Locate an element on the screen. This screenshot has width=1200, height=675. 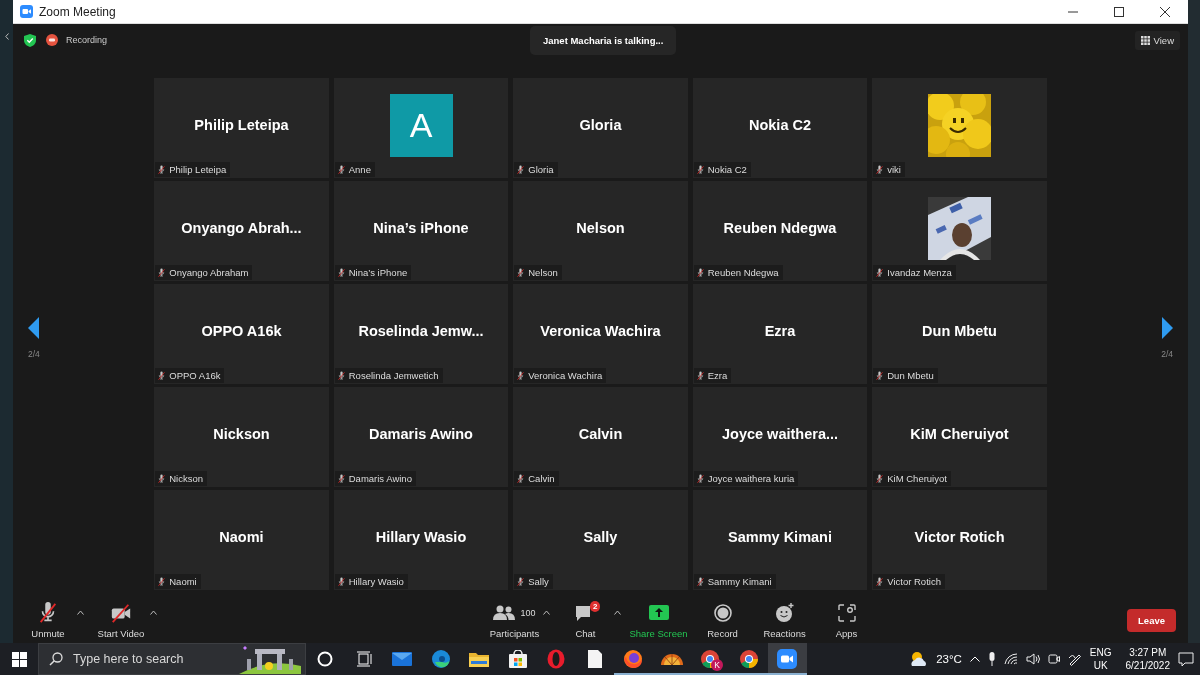
record-icon is located at coordinates (722, 613).